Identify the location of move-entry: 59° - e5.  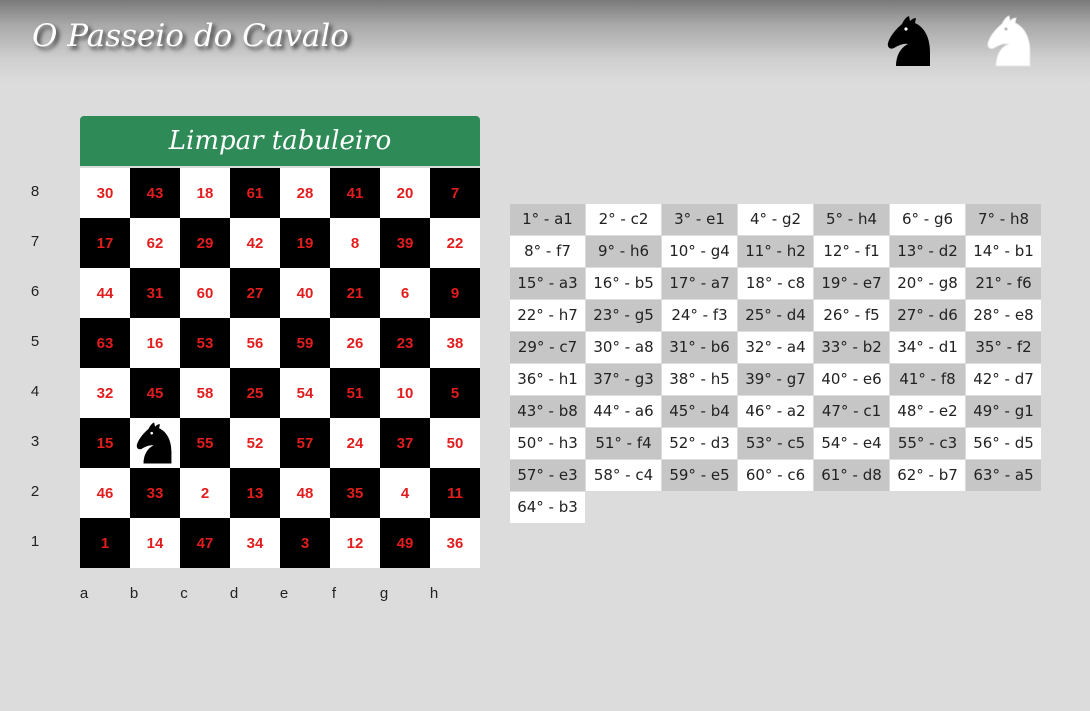
(699, 475).